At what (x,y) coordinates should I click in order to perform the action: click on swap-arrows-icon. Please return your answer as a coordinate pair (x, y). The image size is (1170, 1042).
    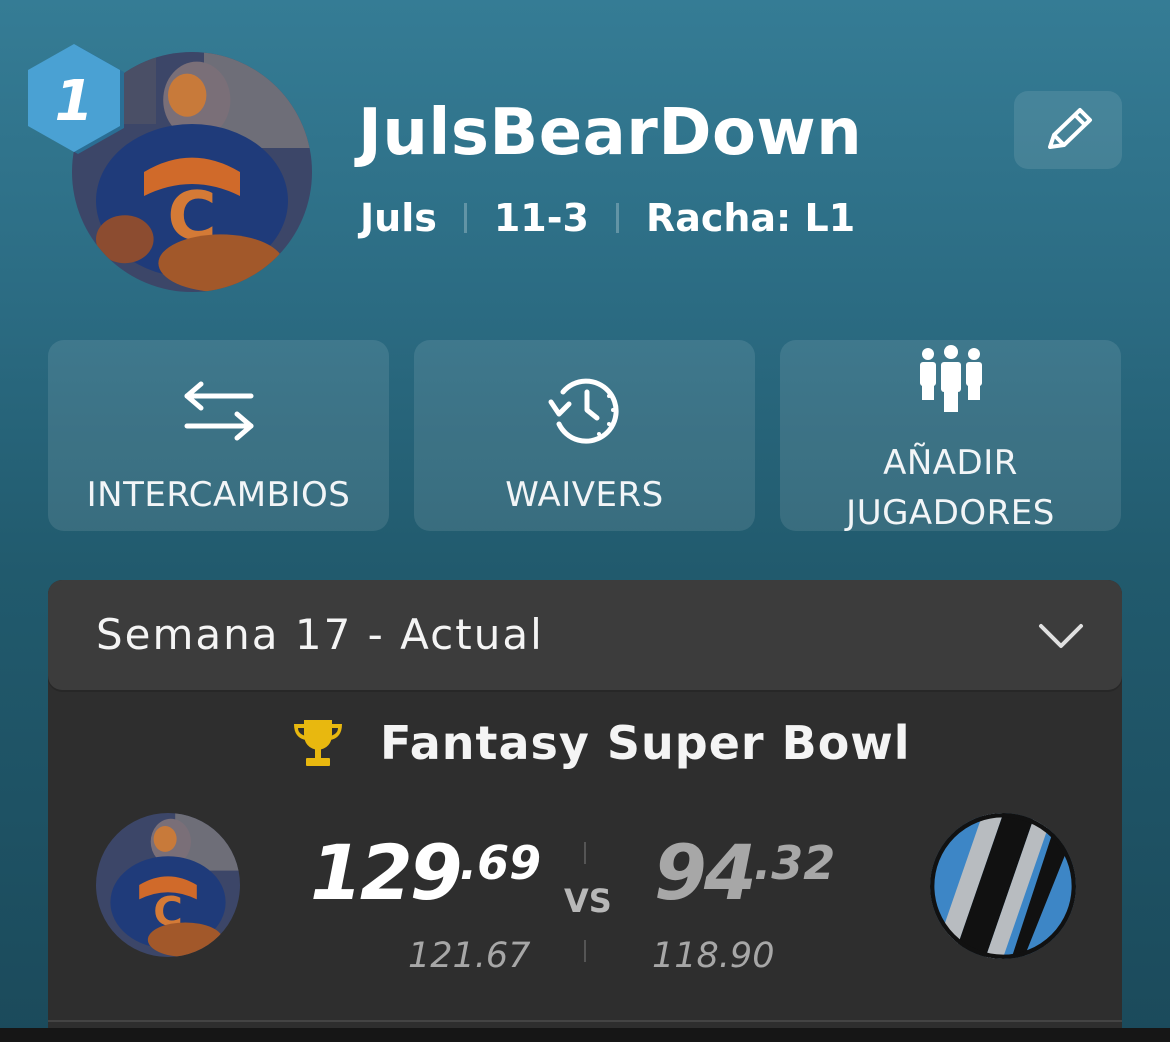
    Looking at the image, I should click on (219, 411).